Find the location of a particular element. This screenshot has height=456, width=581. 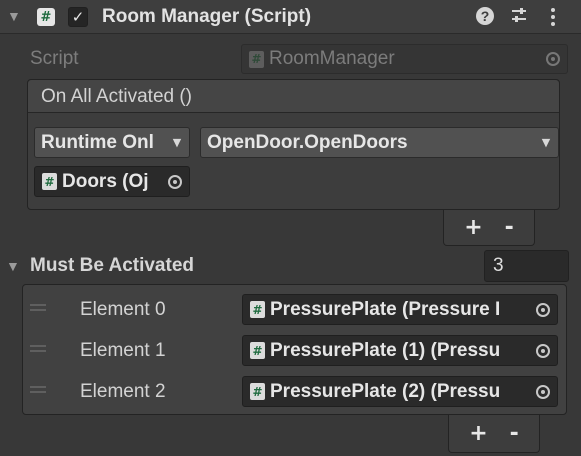

add-element-button: + is located at coordinates (478, 433).